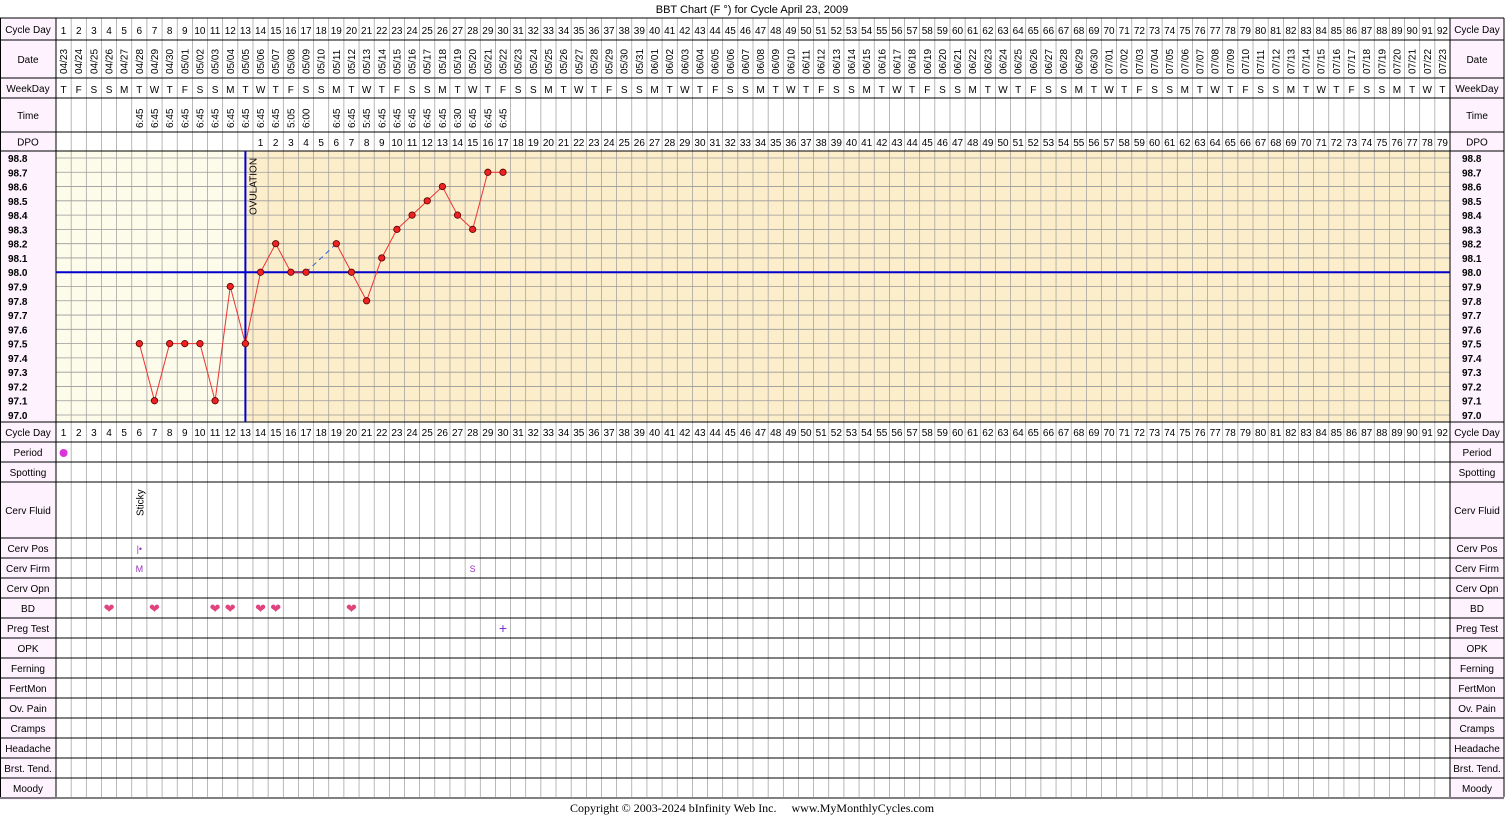 The width and height of the screenshot is (1505, 817). I want to click on cycle-day-cell-bottom: 44, so click(716, 433).